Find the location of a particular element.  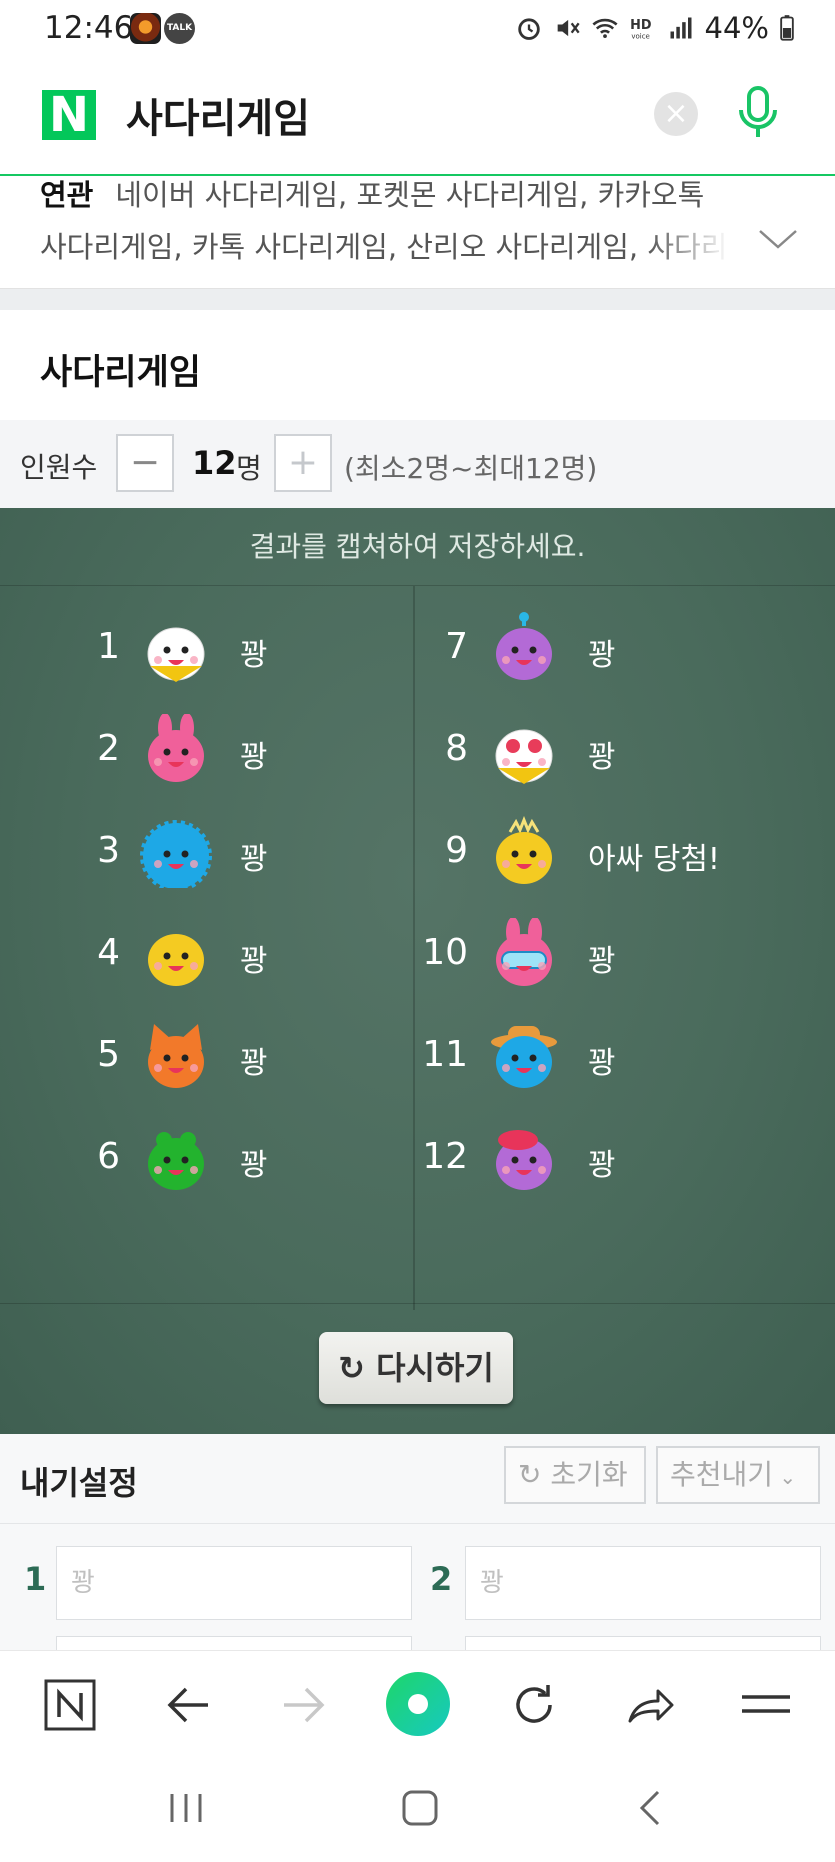

search-query: 사다리게임 is located at coordinates (218, 115).